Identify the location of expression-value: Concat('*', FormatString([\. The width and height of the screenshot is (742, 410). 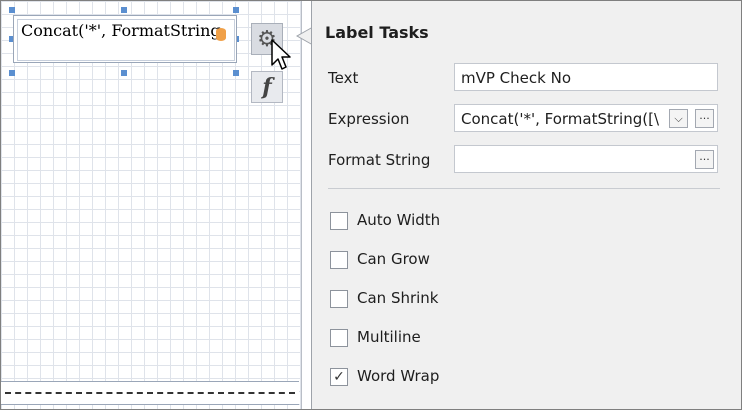
(560, 119).